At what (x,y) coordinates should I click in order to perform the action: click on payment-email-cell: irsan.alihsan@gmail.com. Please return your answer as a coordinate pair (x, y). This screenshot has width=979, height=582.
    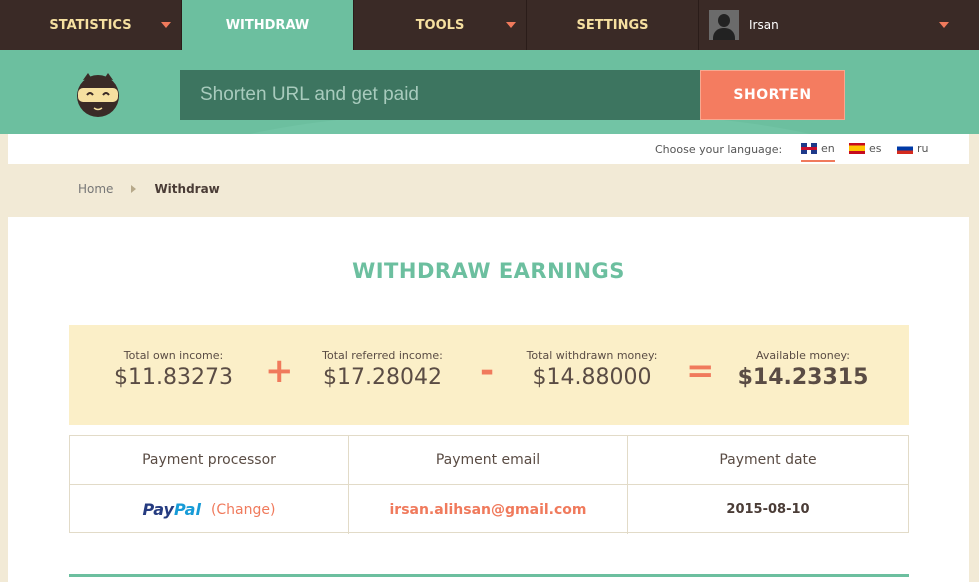
    Looking at the image, I should click on (488, 509).